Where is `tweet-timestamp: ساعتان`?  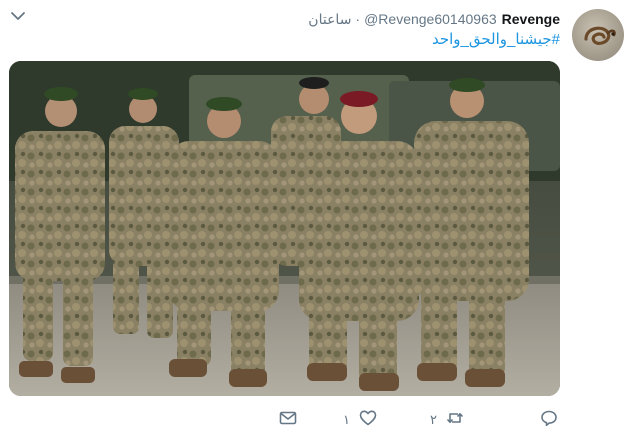
tweet-timestamp: ساعتان is located at coordinates (329, 19).